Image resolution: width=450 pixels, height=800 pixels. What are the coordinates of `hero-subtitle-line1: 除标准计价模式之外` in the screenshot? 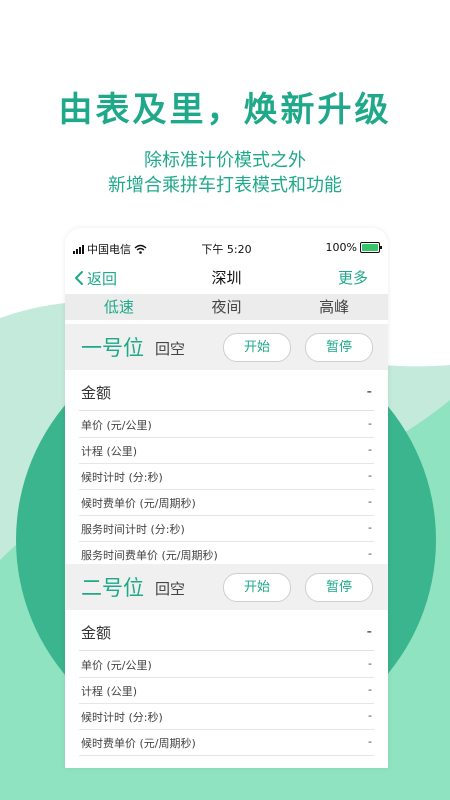 It's located at (225, 160).